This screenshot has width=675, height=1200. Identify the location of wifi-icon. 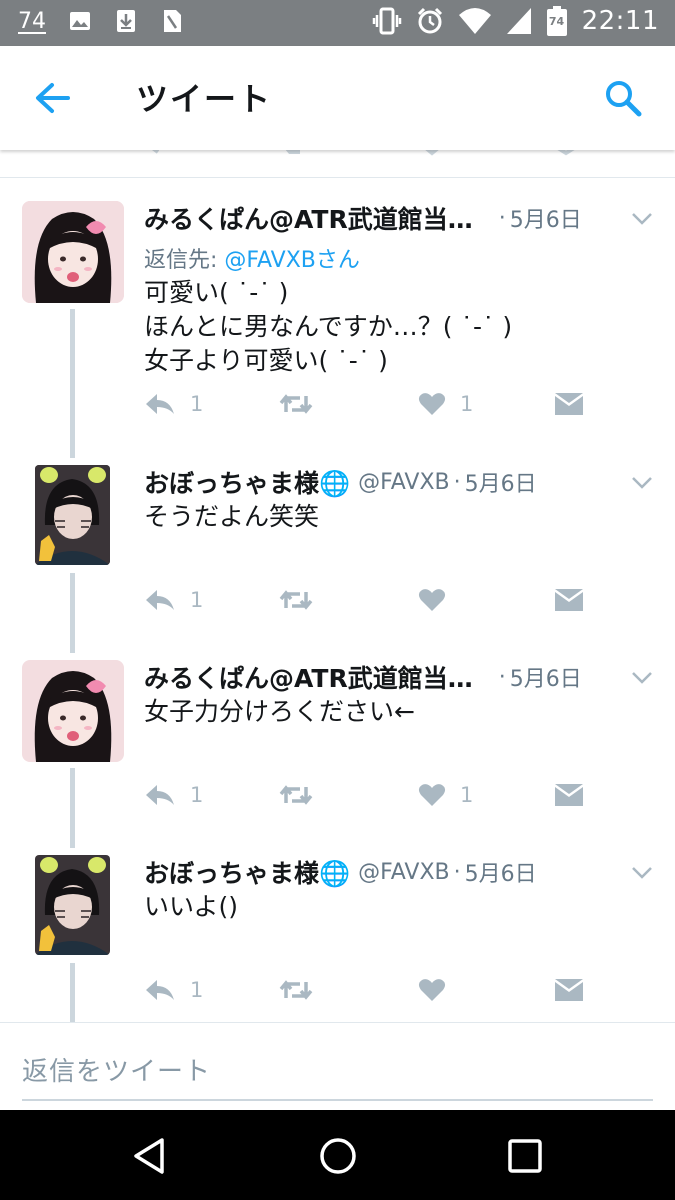
(474, 21).